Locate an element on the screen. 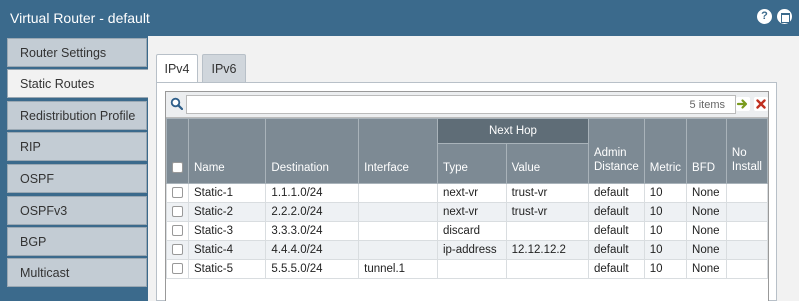 Image resolution: width=799 pixels, height=301 pixels. select-all-checkbox is located at coordinates (177, 168).